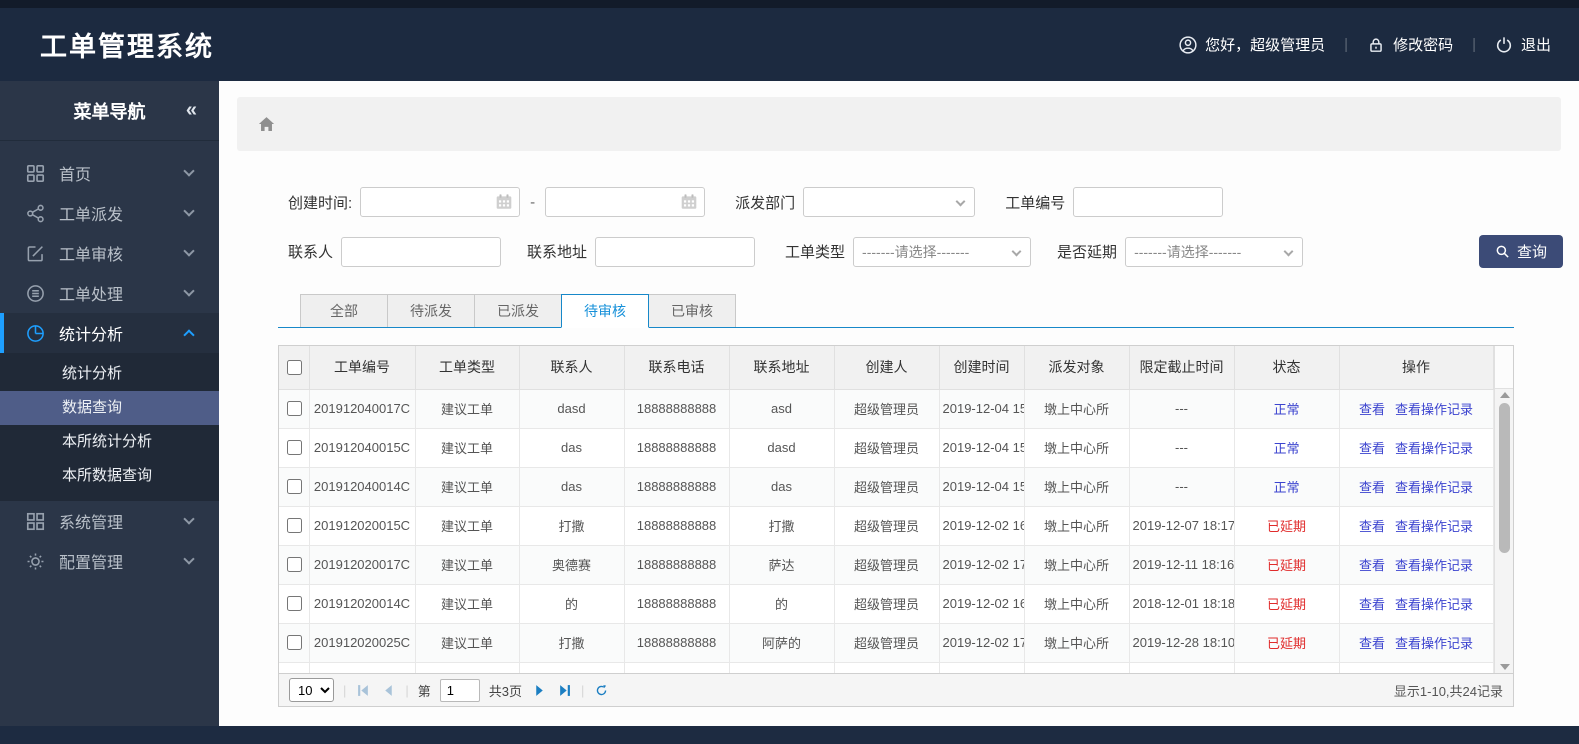  I want to click on created-start-input, so click(440, 202).